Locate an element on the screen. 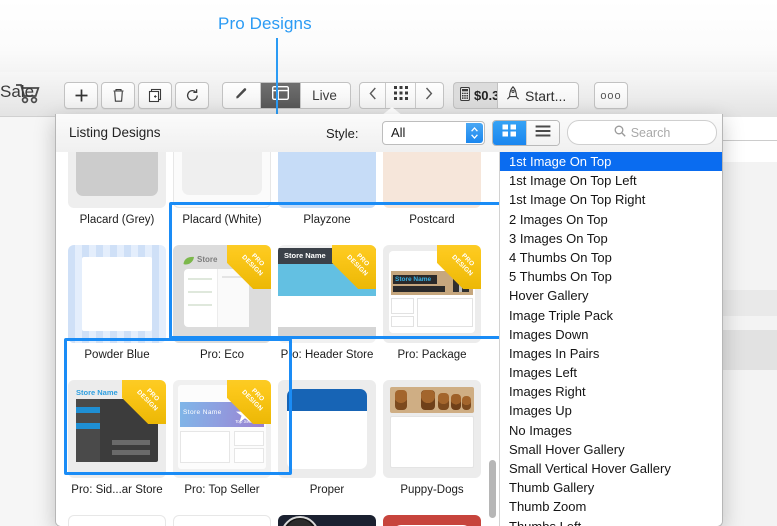  refresh-button is located at coordinates (192, 95).